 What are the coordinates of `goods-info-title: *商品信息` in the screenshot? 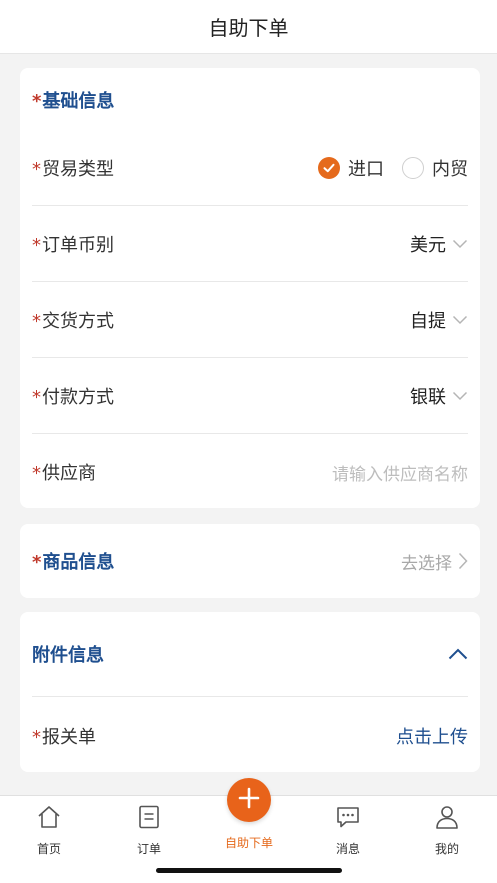 It's located at (73, 562).